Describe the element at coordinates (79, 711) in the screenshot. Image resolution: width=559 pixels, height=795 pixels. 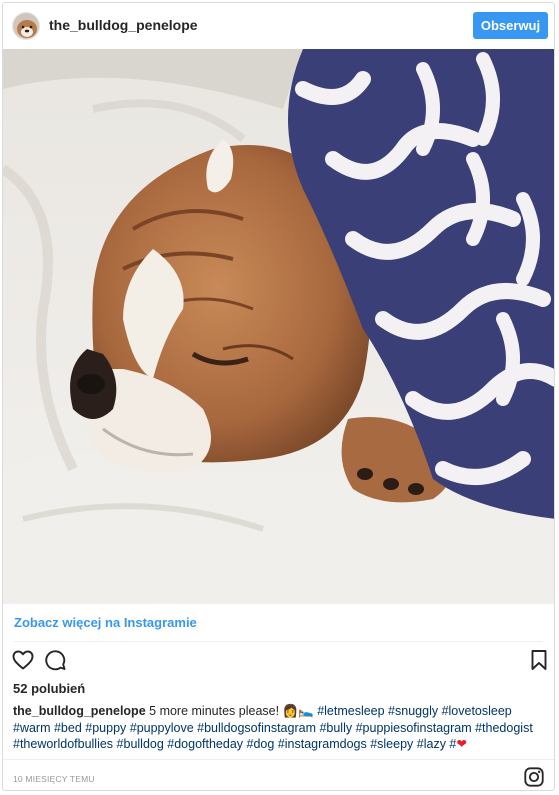
I see `caption-username: the_bulldog_penelope` at that location.